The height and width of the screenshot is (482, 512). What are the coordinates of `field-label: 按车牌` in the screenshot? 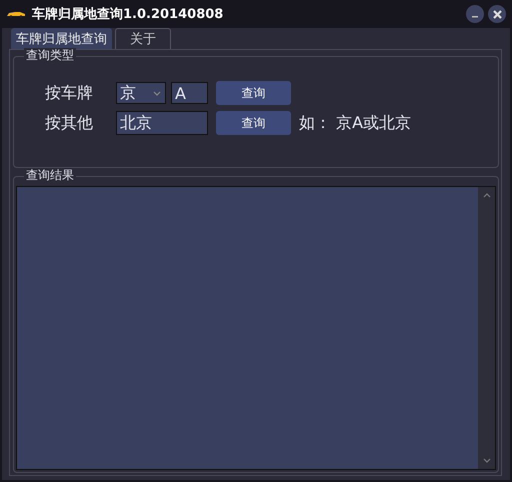 It's located at (69, 93).